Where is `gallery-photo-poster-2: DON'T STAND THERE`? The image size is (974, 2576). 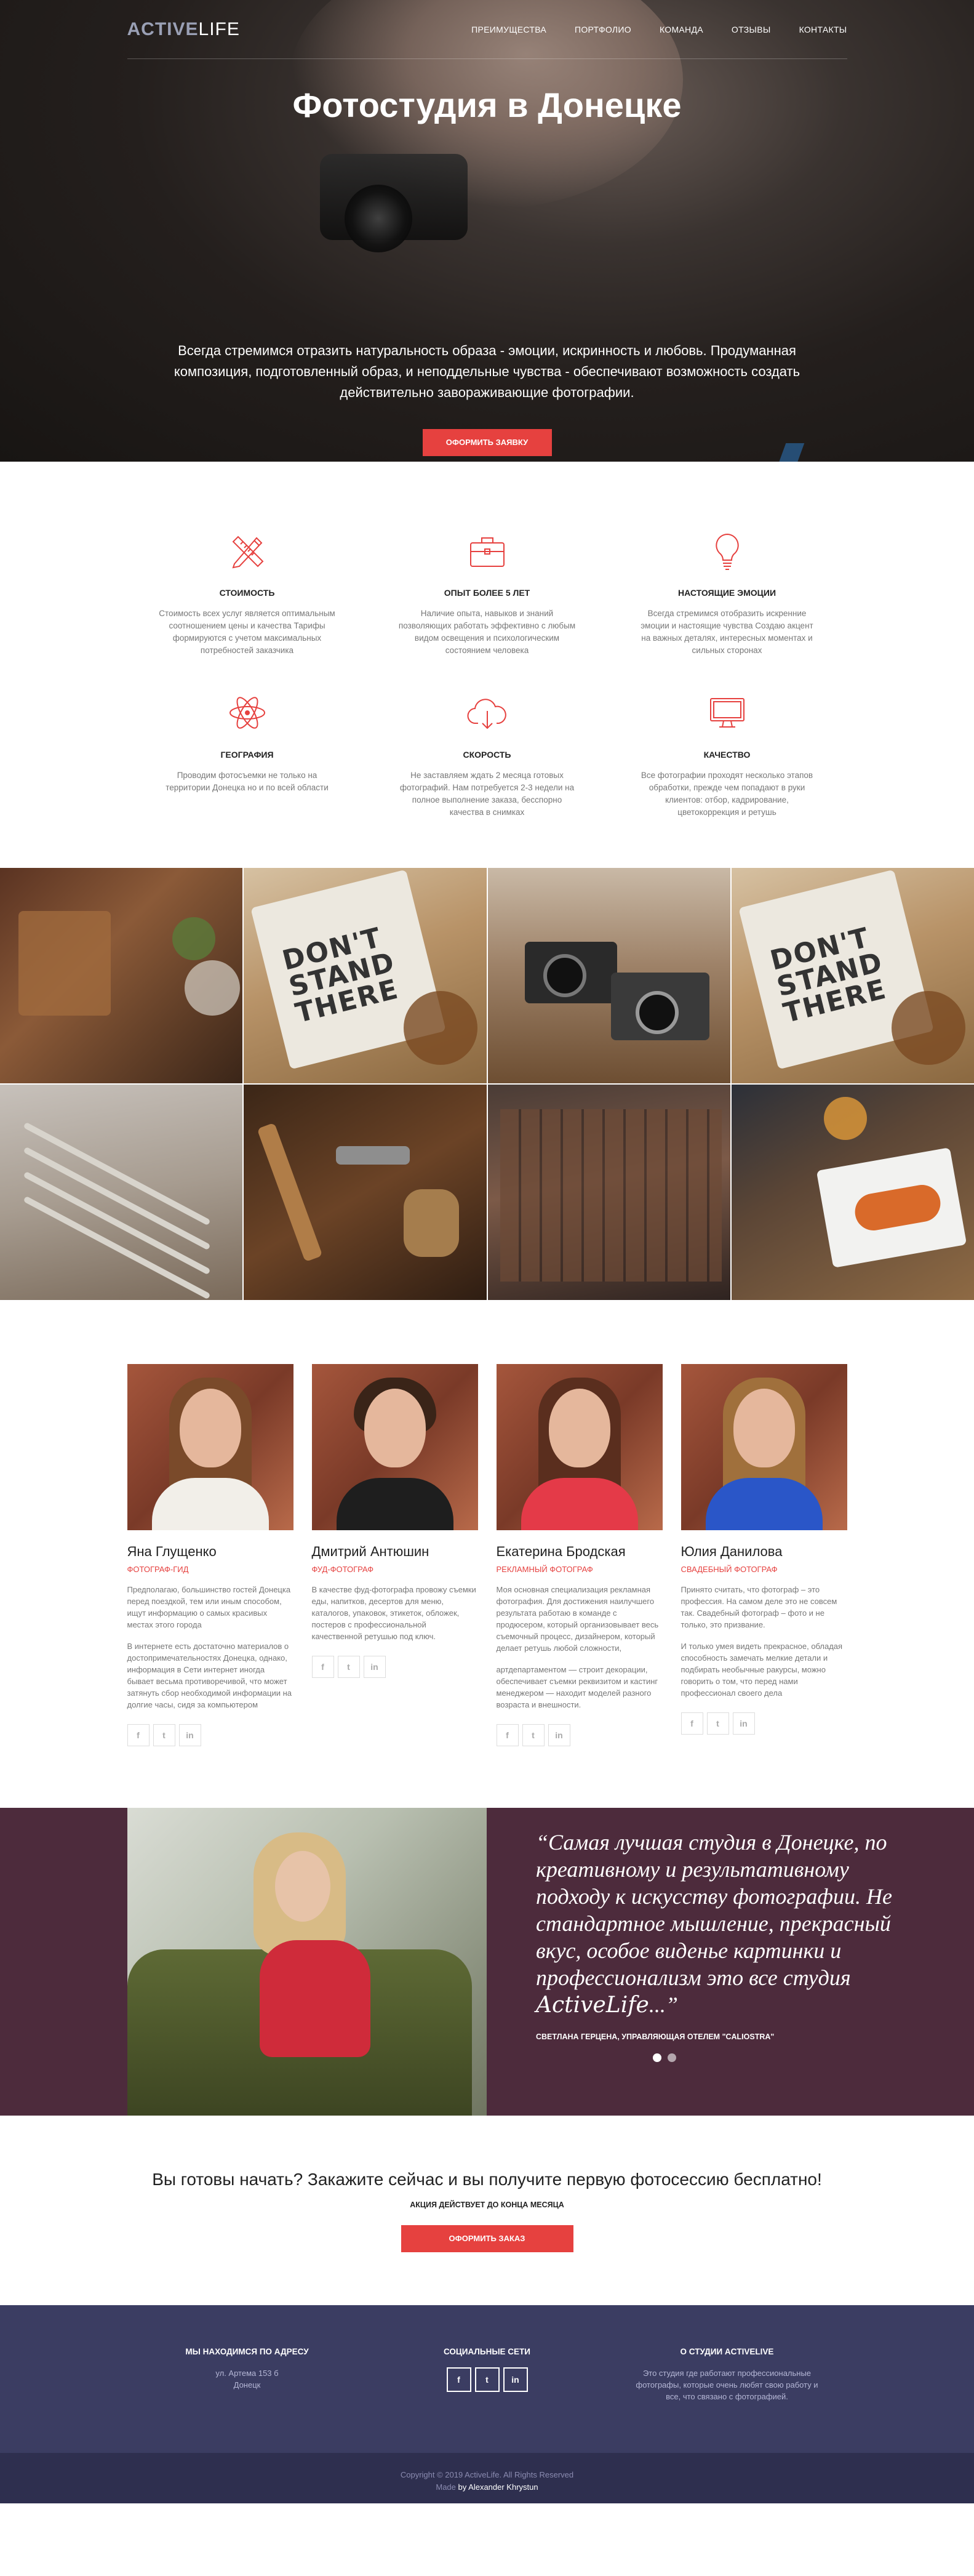
gallery-photo-poster-2: DON'T STAND THERE is located at coordinates (852, 976).